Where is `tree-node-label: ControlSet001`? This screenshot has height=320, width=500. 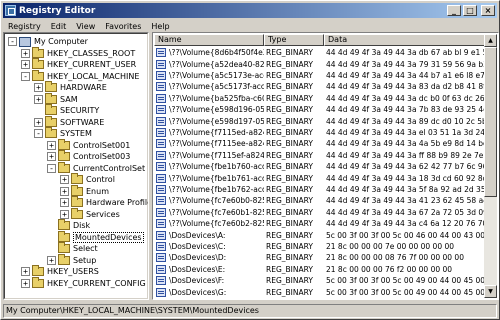
tree-node-label: ControlSet001 is located at coordinates (102, 145).